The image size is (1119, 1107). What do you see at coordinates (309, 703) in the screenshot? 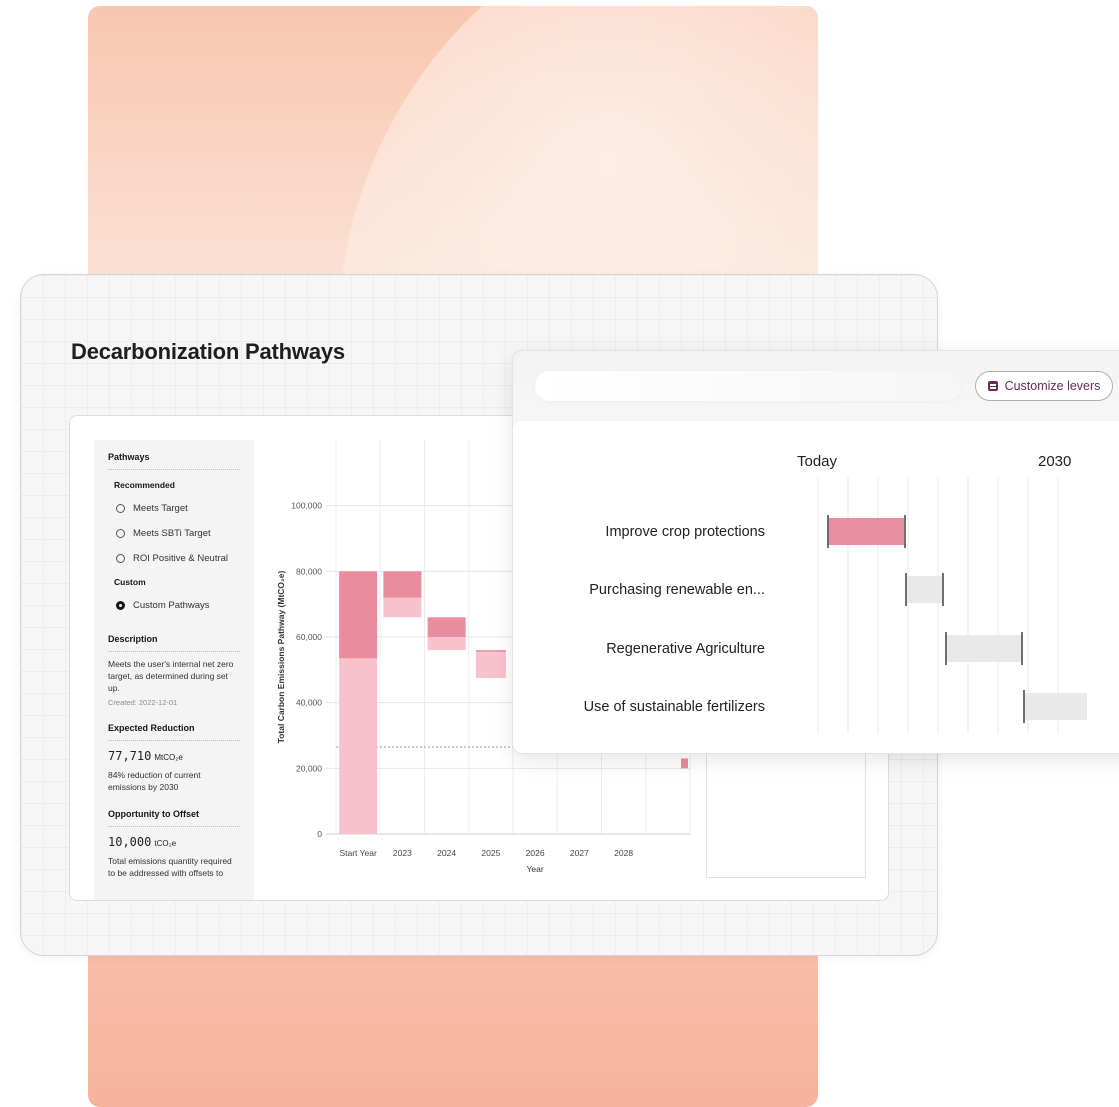
I see `y-tick-label: 40,000` at bounding box center [309, 703].